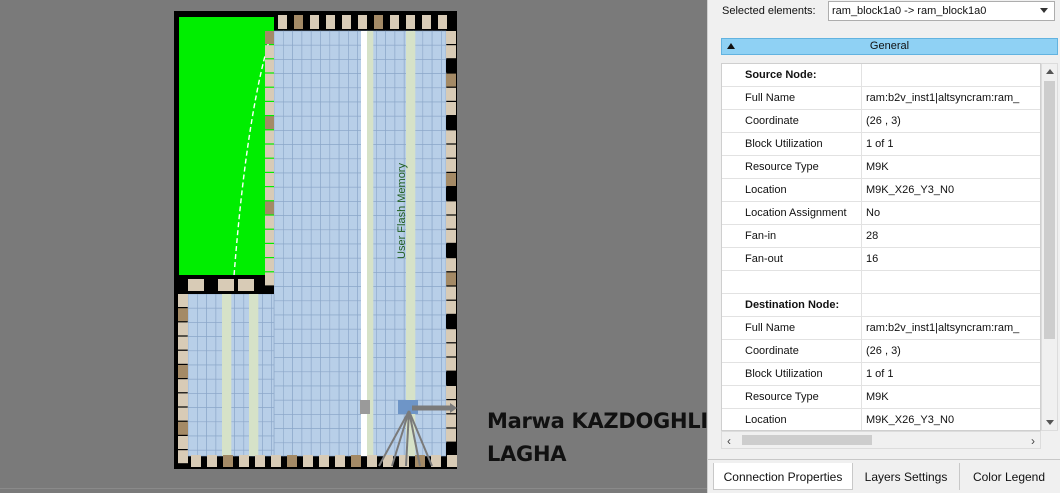 The height and width of the screenshot is (493, 1060). What do you see at coordinates (881, 190) in the screenshot?
I see `property-row: Location M9K_X26_Y3_N0` at bounding box center [881, 190].